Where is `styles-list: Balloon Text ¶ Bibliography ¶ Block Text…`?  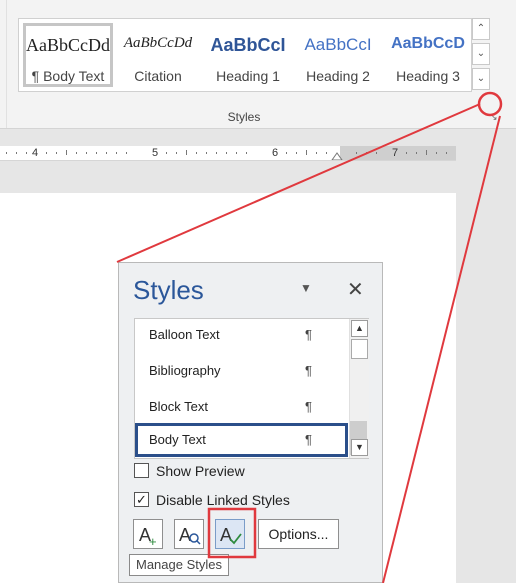 styles-list: Balloon Text ¶ Bibliography ¶ Block Text… is located at coordinates (251, 388).